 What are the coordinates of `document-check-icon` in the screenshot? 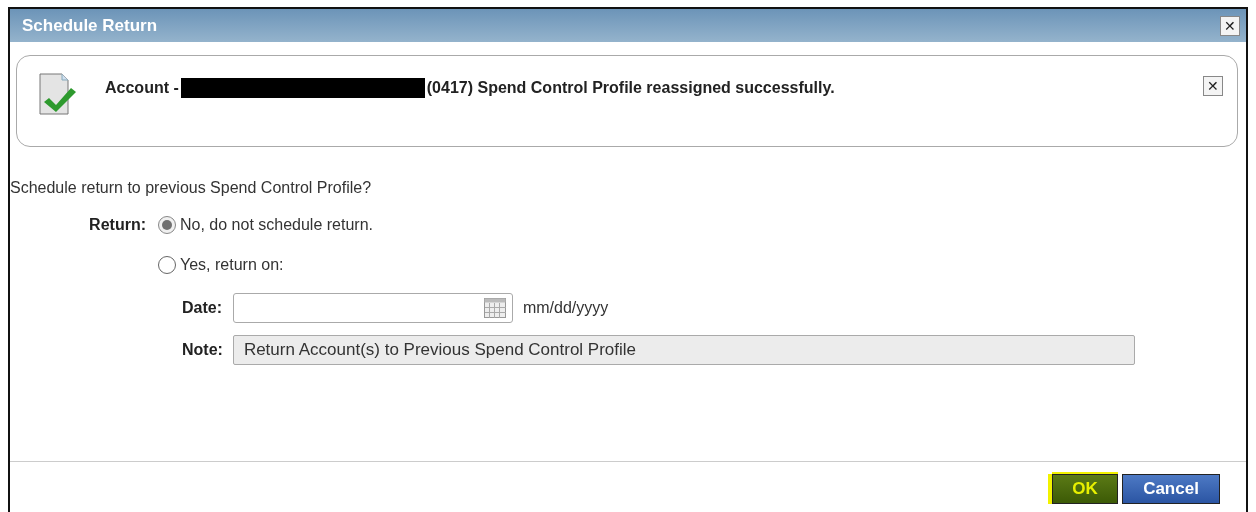 It's located at (59, 93).